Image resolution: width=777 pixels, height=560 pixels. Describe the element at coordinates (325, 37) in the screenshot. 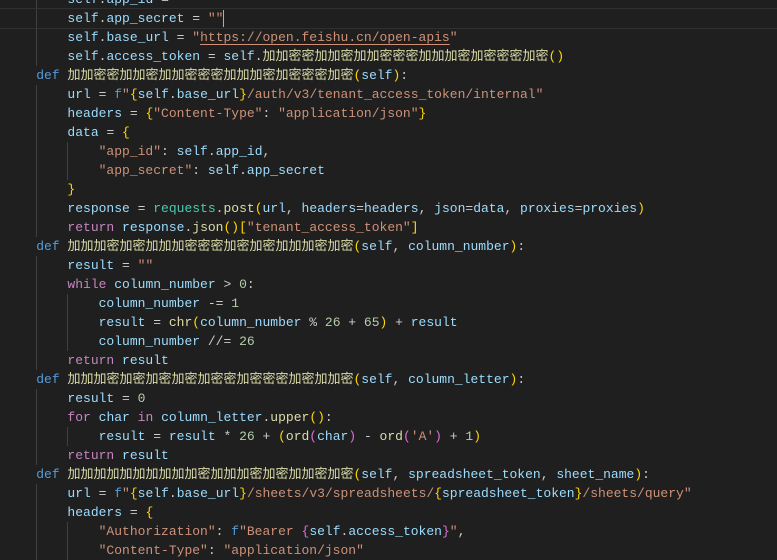

I see `url-link: https://open.feishu.cn/open-apis` at that location.